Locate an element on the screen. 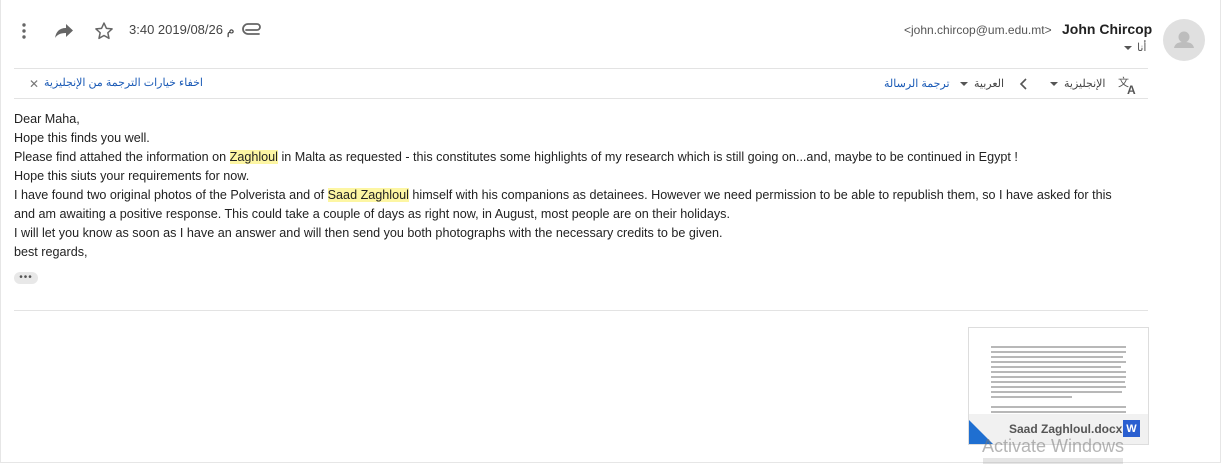 This screenshot has width=1221, height=464. source-language-label: الإنجليزية is located at coordinates (1085, 84).